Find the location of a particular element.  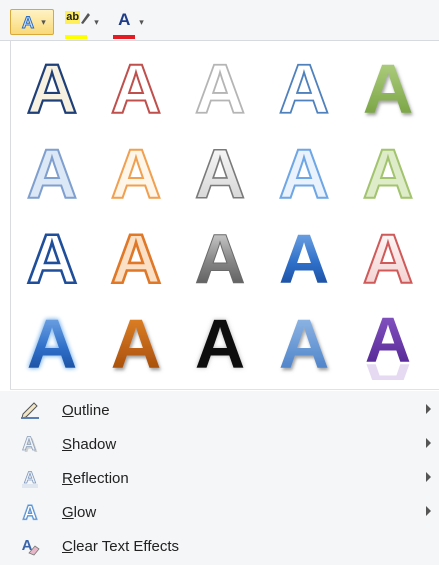

menu-item-label: Shadow is located at coordinates (89, 444).